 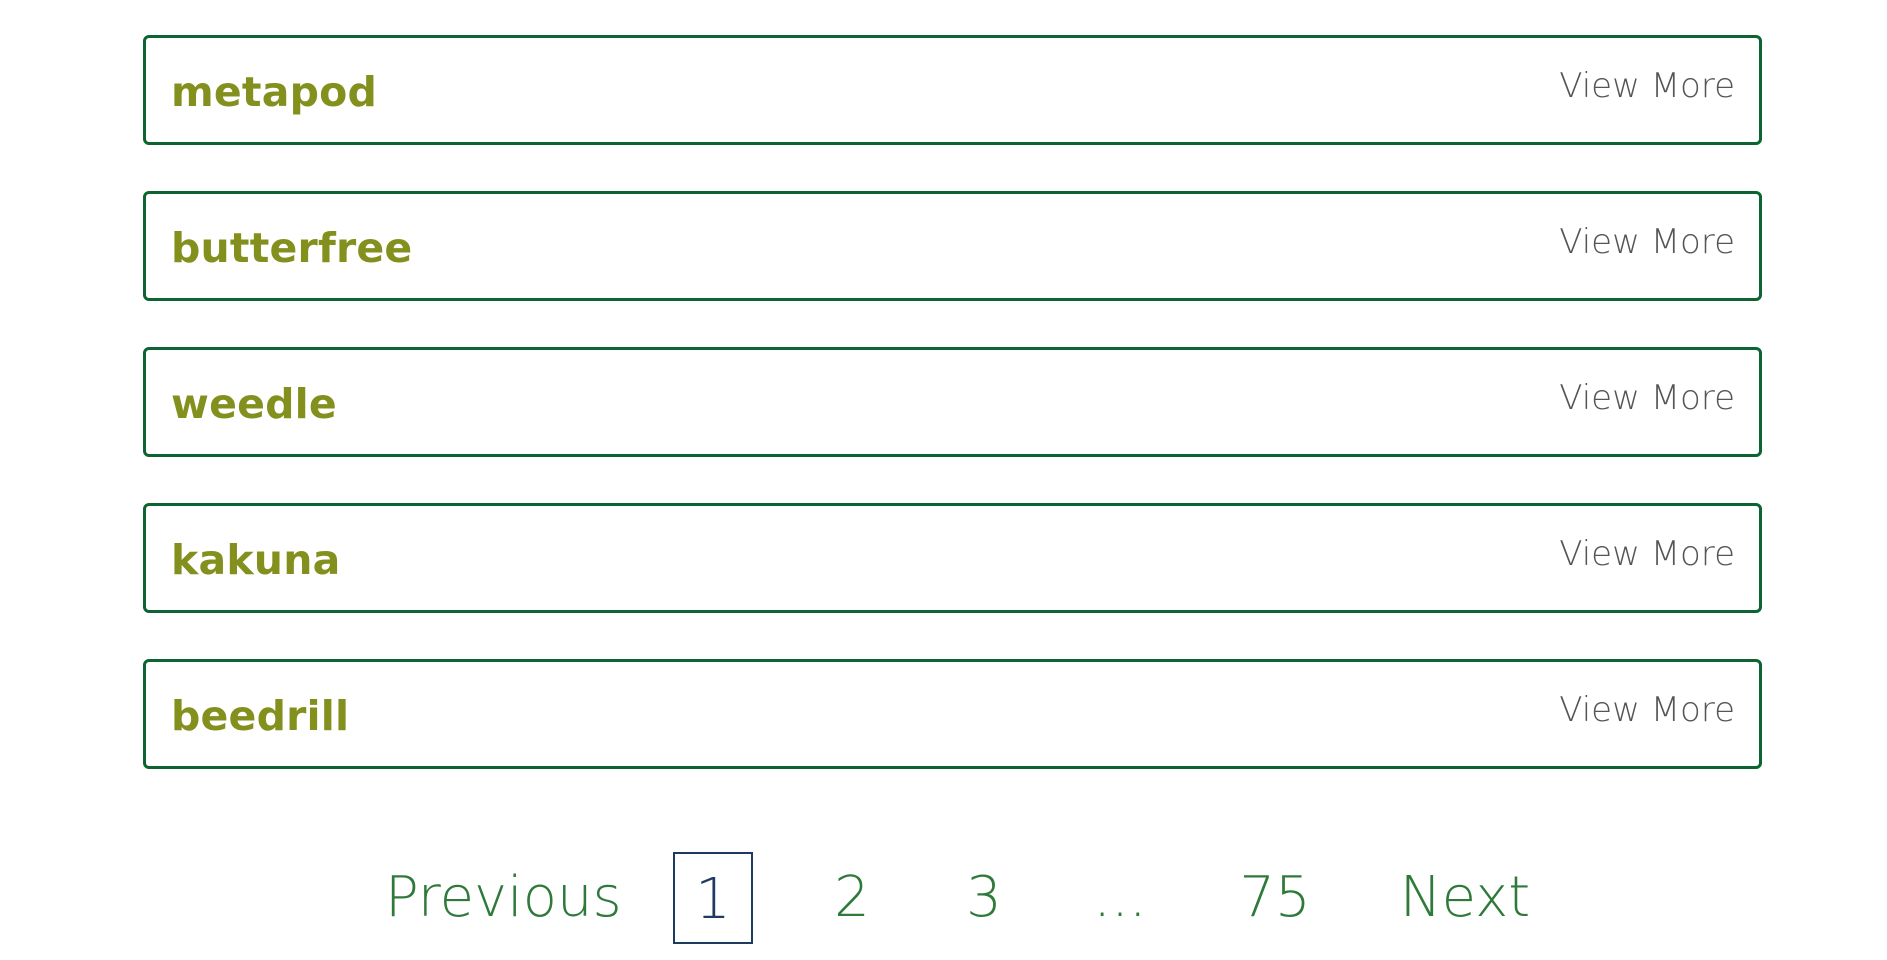 I want to click on page-button-last: 75, so click(x=1275, y=898).